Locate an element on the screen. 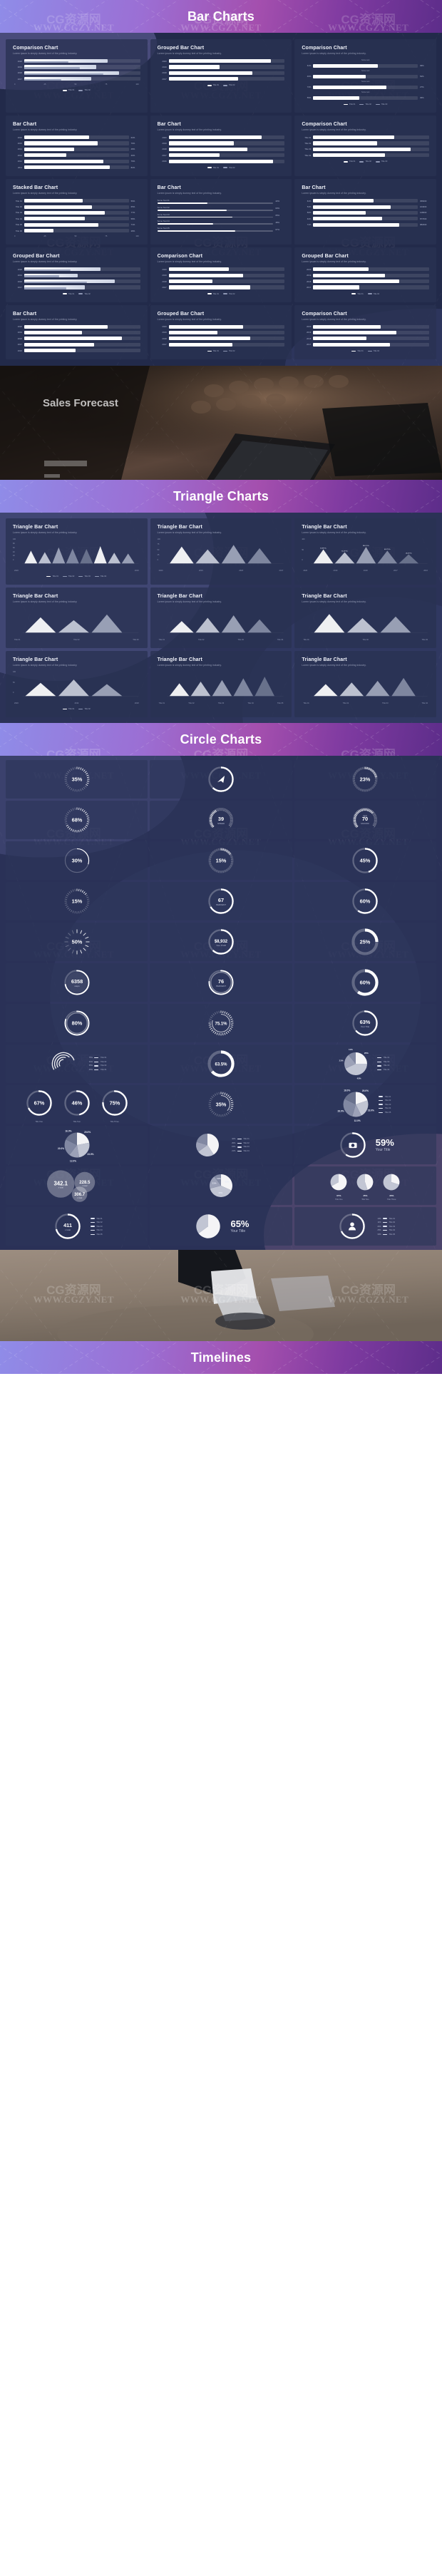  circle-chart-cell: 6358 steps is located at coordinates (77, 982).